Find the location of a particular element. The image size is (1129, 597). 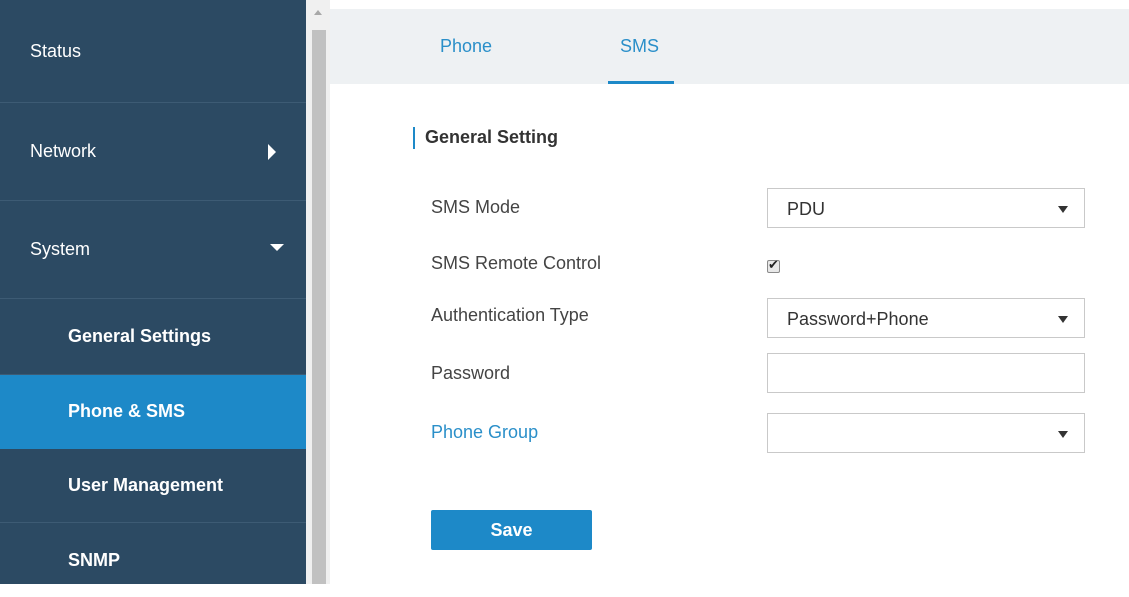

checkmark-icon: ✔ is located at coordinates (773, 264).